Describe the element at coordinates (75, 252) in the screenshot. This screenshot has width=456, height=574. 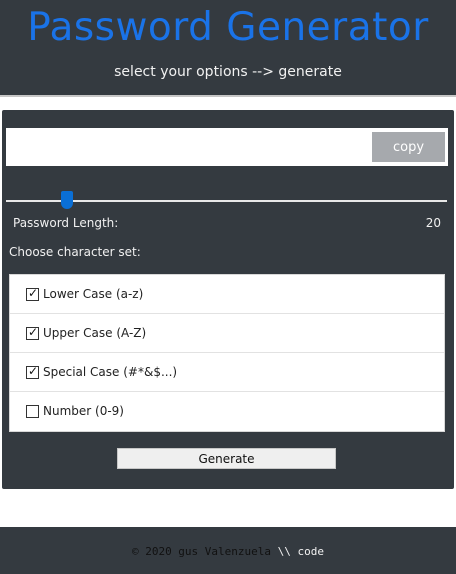
I see `charset-label: Choose character set:` at that location.